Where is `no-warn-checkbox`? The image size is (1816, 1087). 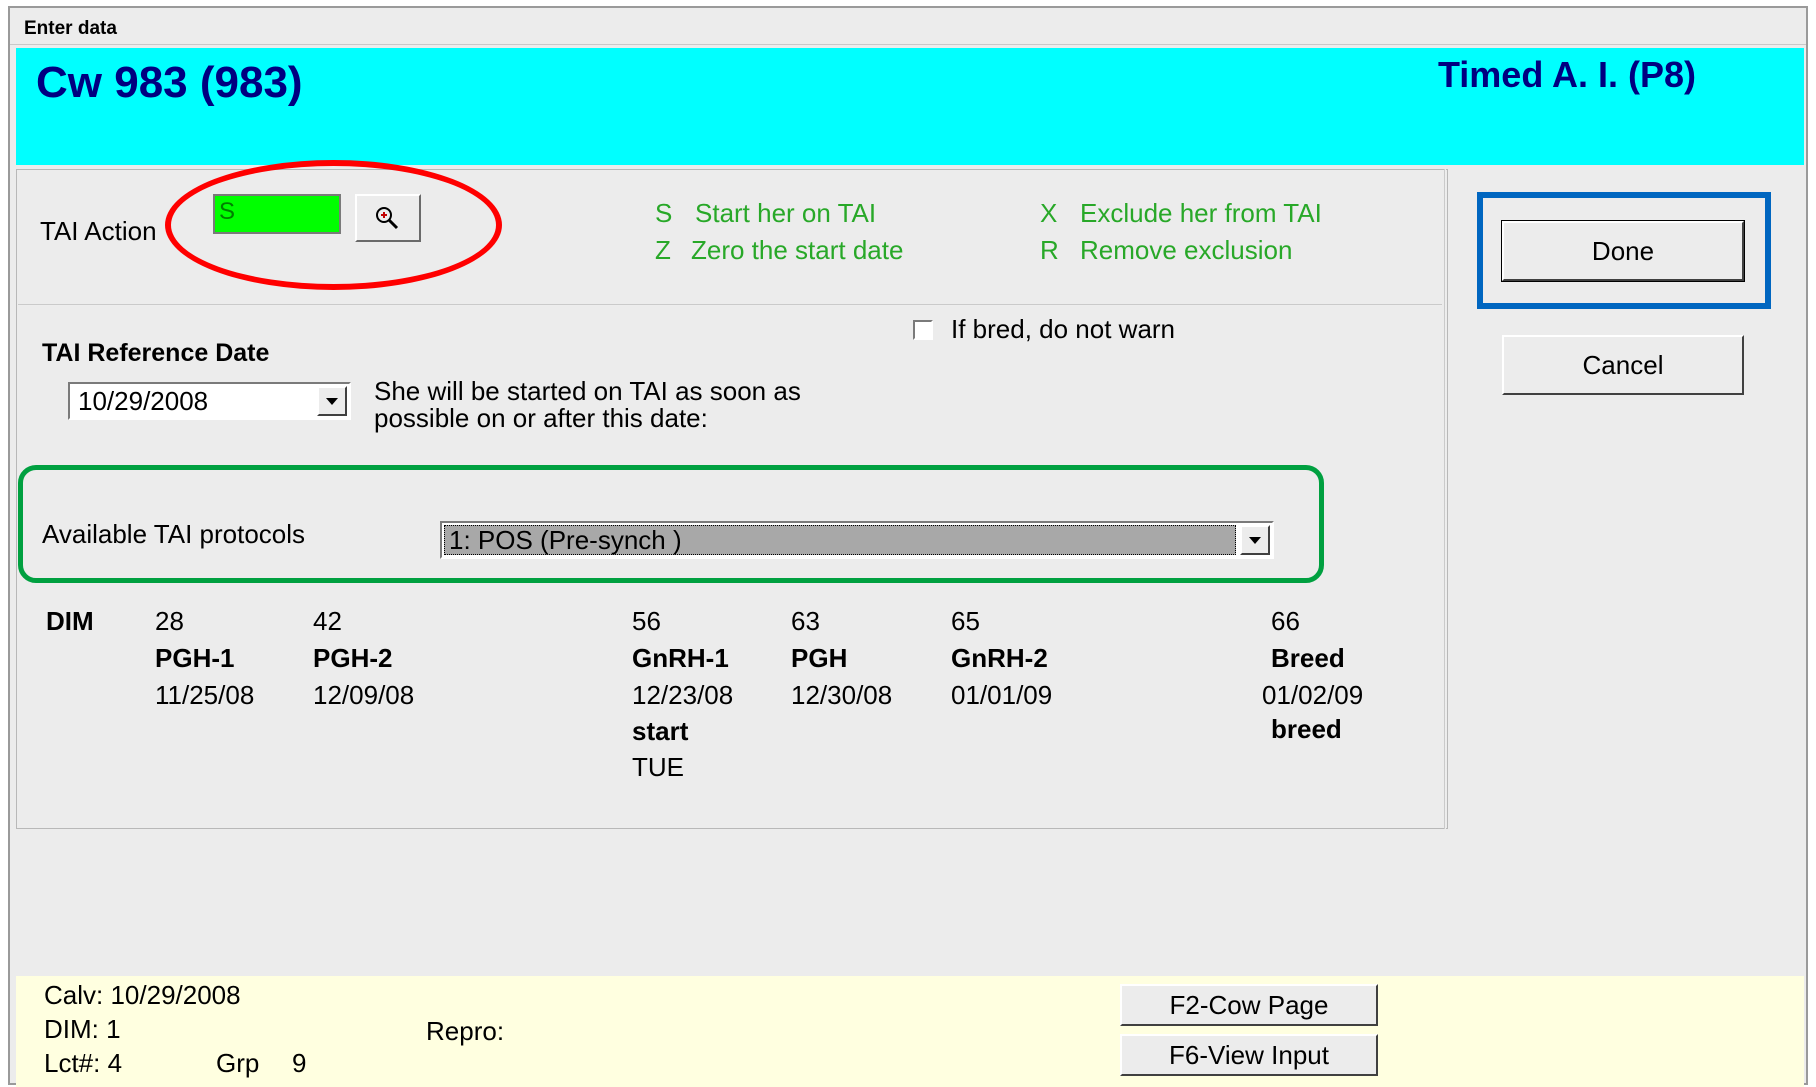
no-warn-checkbox is located at coordinates (923, 330).